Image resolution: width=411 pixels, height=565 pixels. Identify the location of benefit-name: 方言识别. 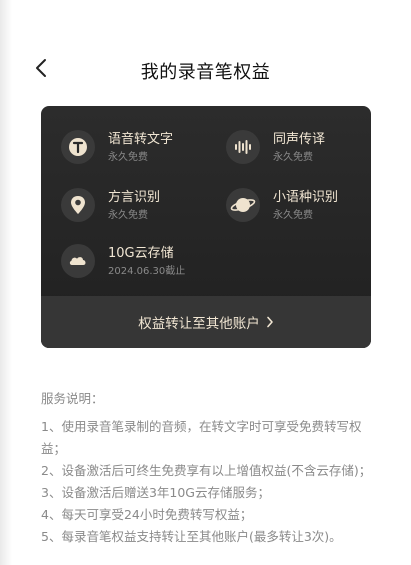
(134, 197).